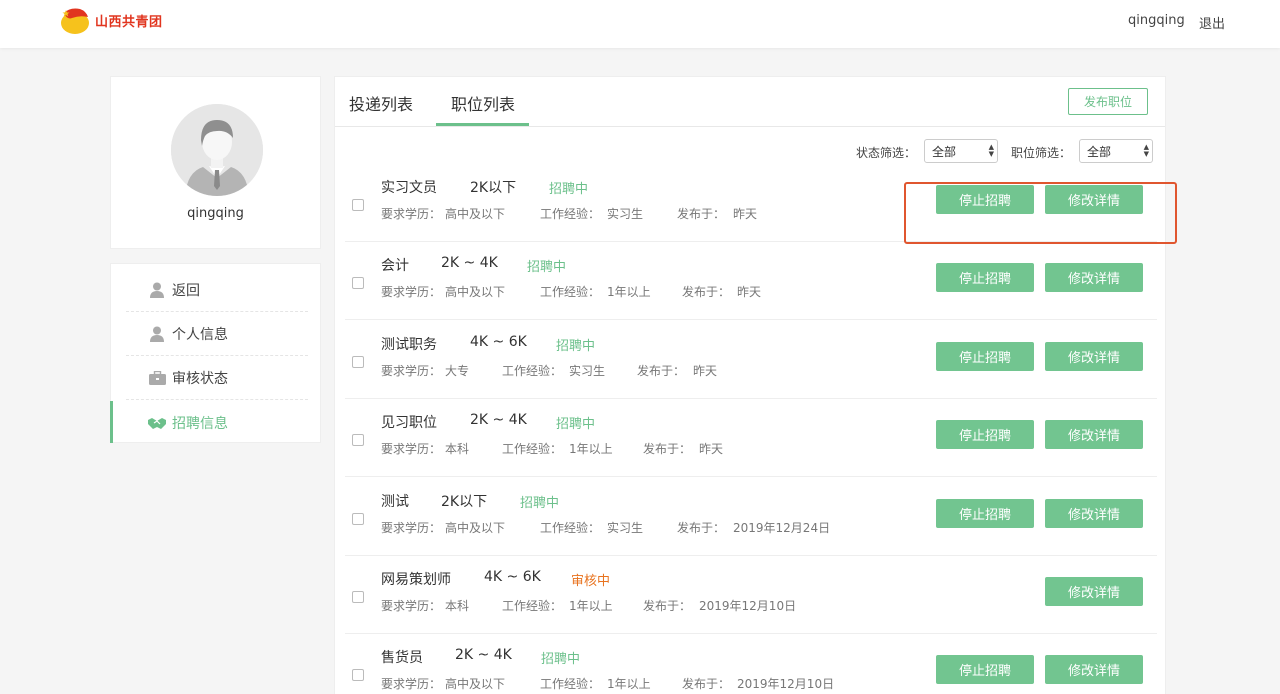  I want to click on handshake-icon, so click(157, 423).